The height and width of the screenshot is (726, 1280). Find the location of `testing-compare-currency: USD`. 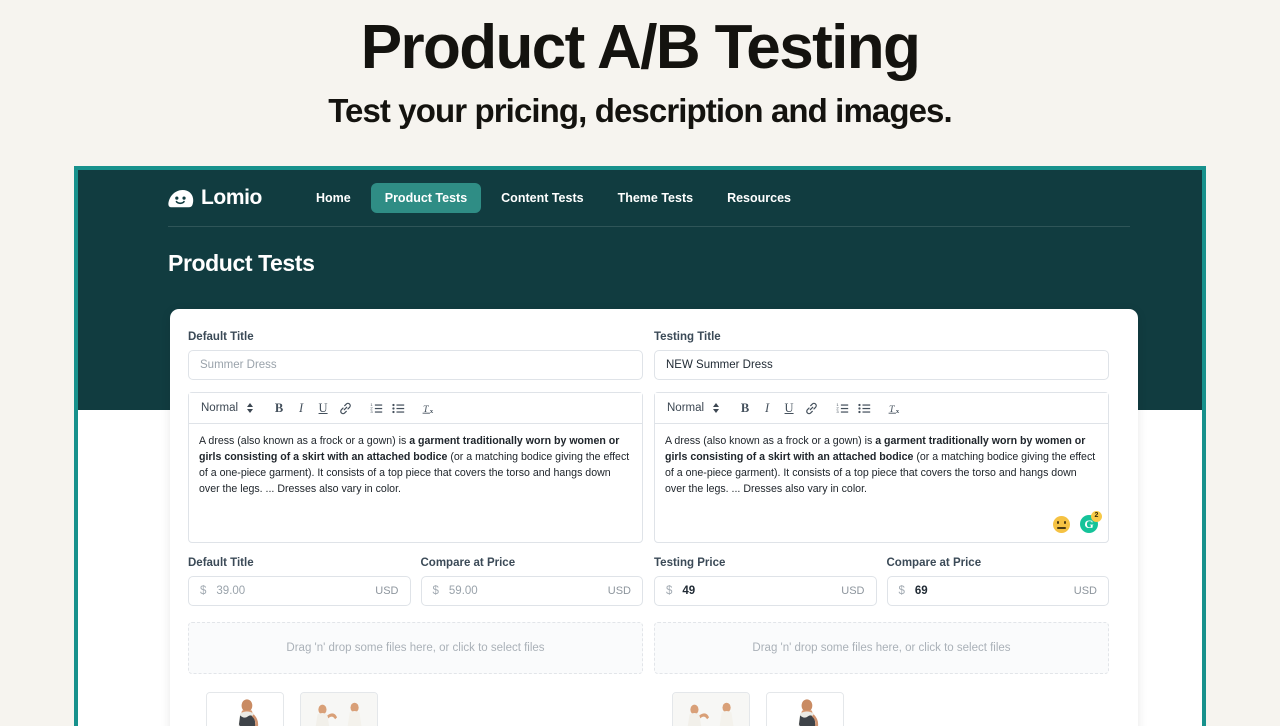

testing-compare-currency: USD is located at coordinates (1085, 591).